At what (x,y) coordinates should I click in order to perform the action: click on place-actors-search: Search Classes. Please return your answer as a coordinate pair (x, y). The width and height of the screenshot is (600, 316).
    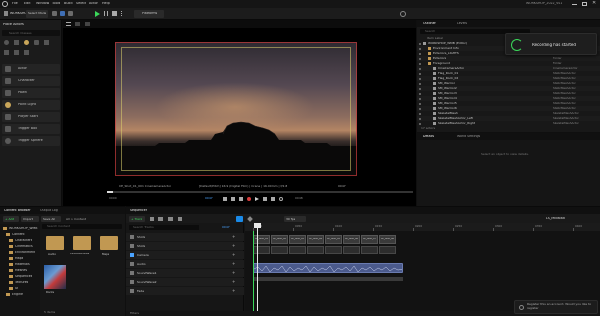
    Looking at the image, I should click on (31, 33).